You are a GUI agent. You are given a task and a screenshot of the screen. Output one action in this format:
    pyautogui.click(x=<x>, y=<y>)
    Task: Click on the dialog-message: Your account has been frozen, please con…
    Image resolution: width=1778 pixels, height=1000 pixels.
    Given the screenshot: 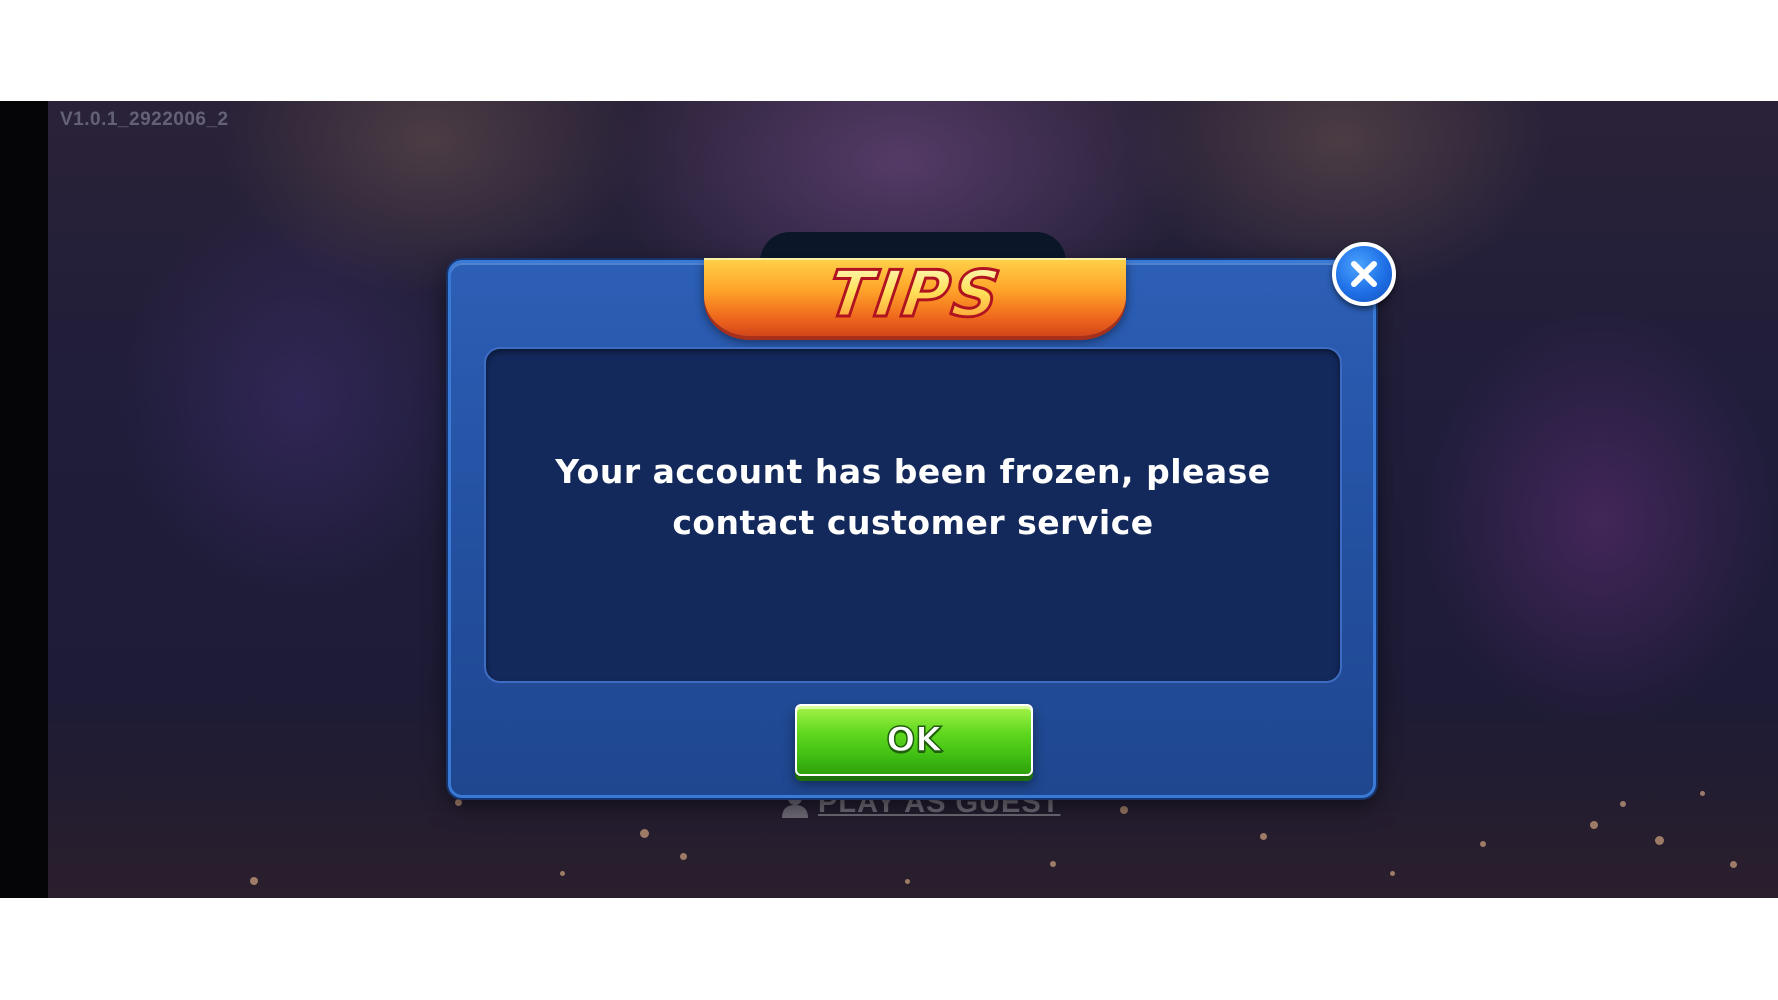 What is the action you would take?
    pyautogui.click(x=913, y=497)
    